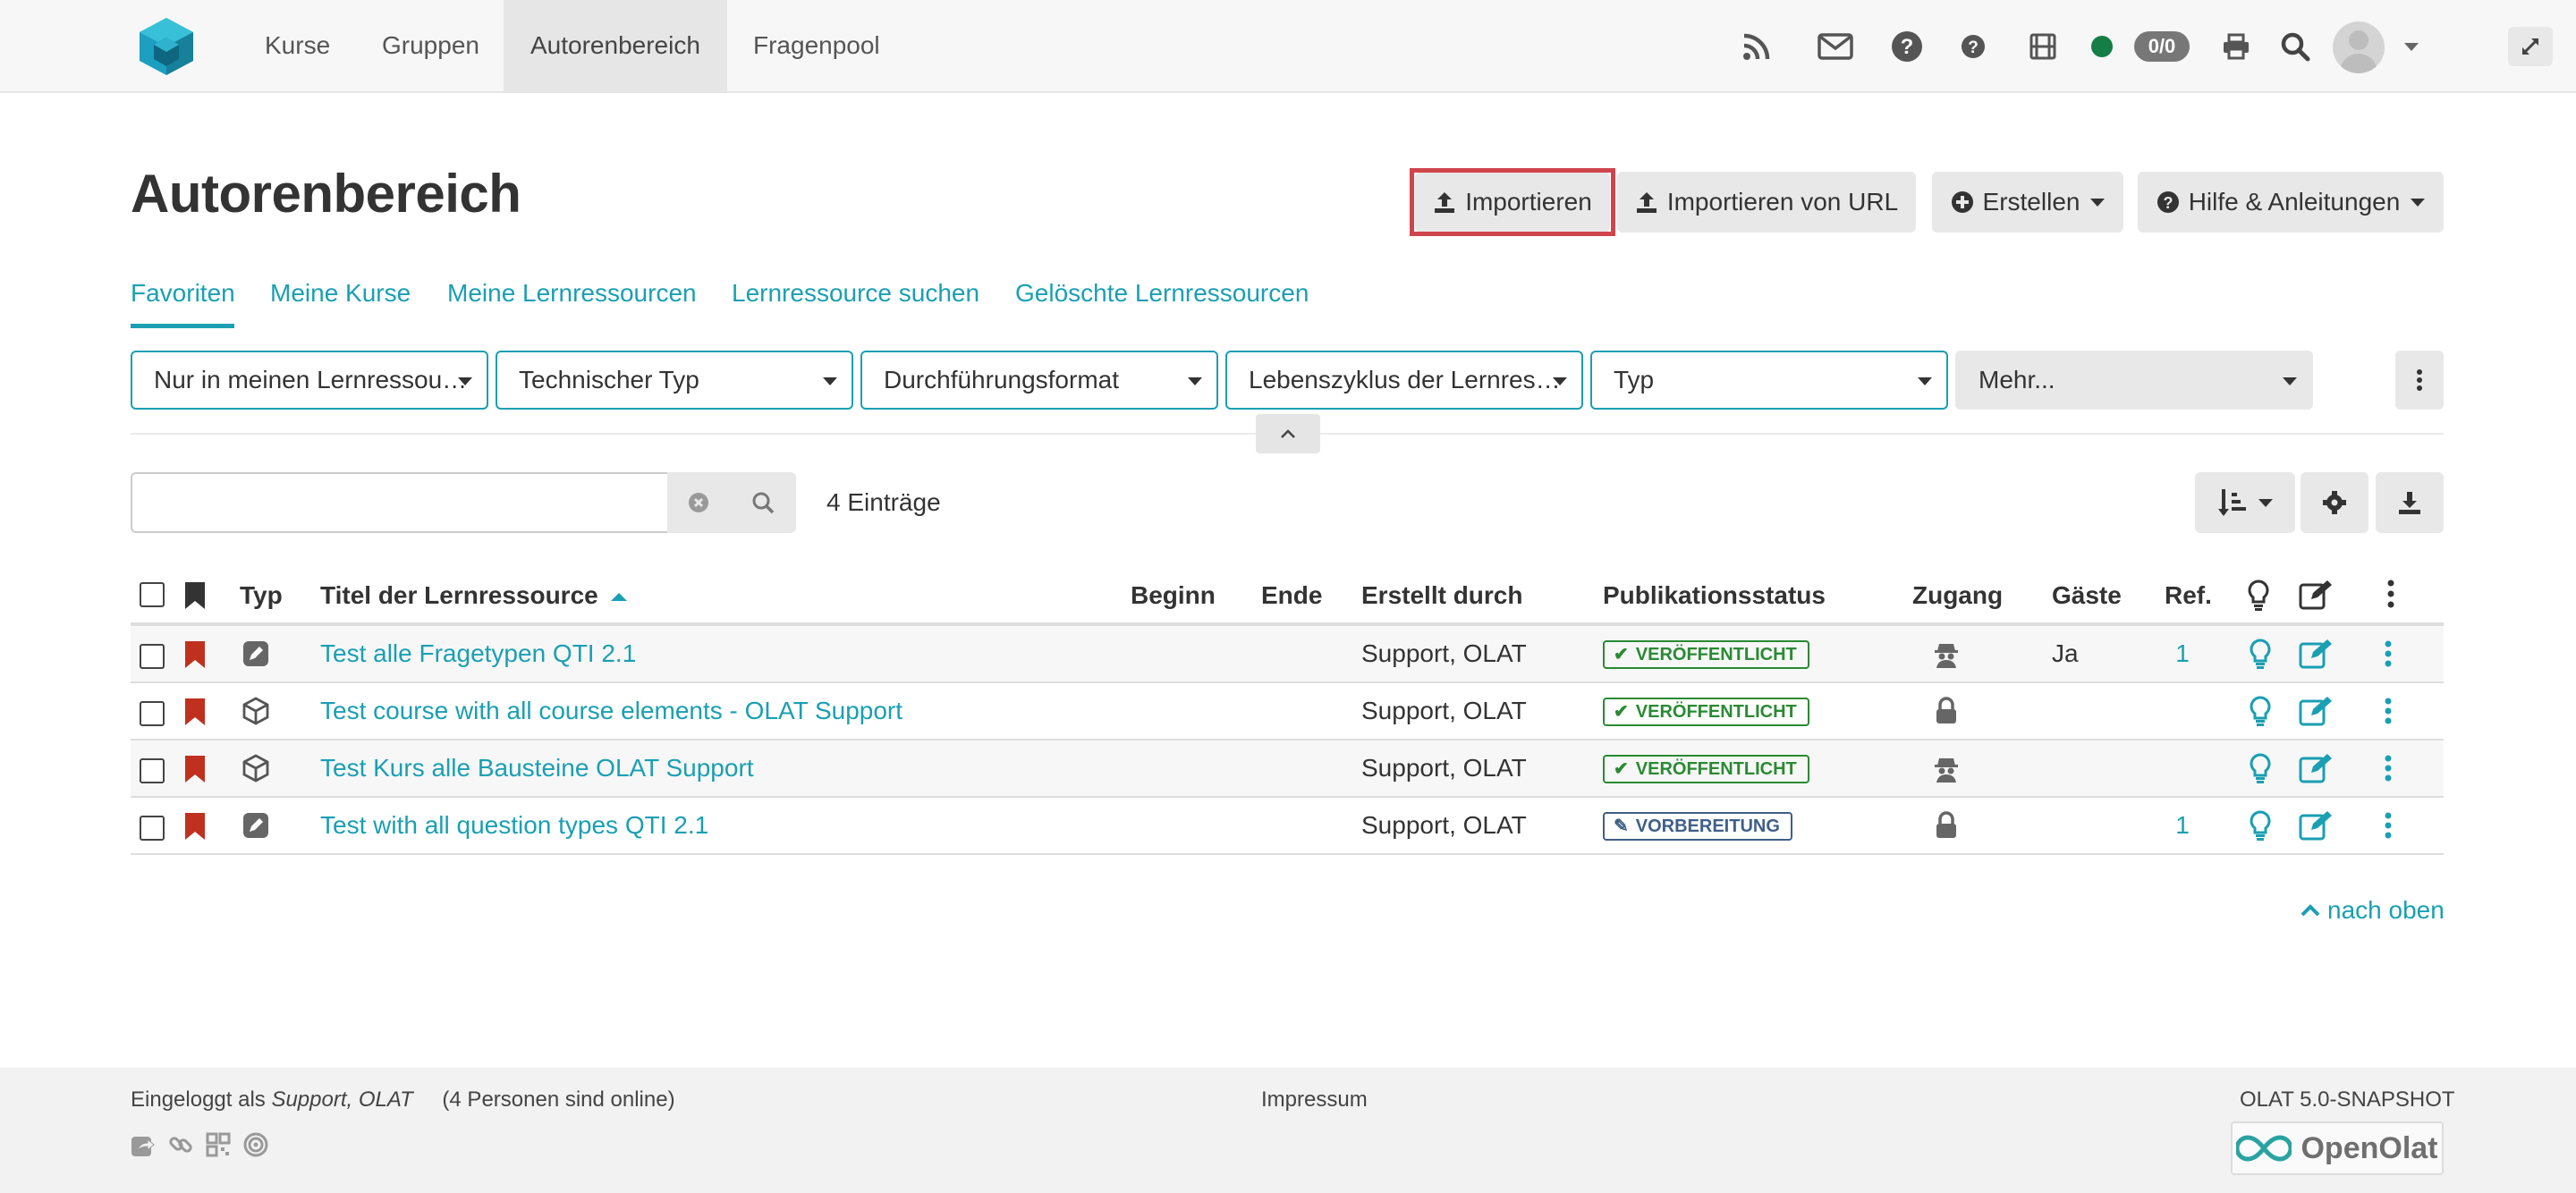  Describe the element at coordinates (340, 293) in the screenshot. I see `tab-meine-kurse: Meine Kurse` at that location.